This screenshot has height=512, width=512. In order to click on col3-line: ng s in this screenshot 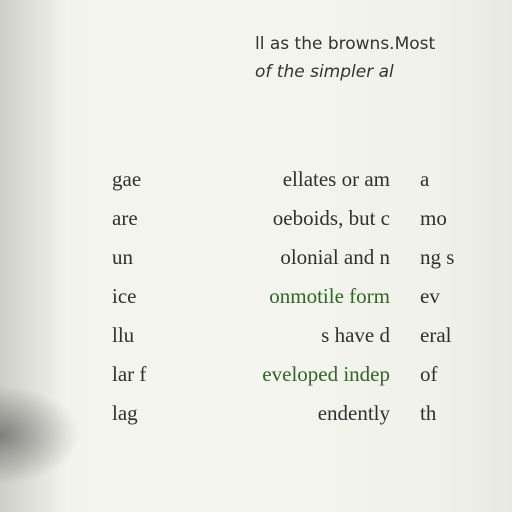, I will do `click(437, 257)`.